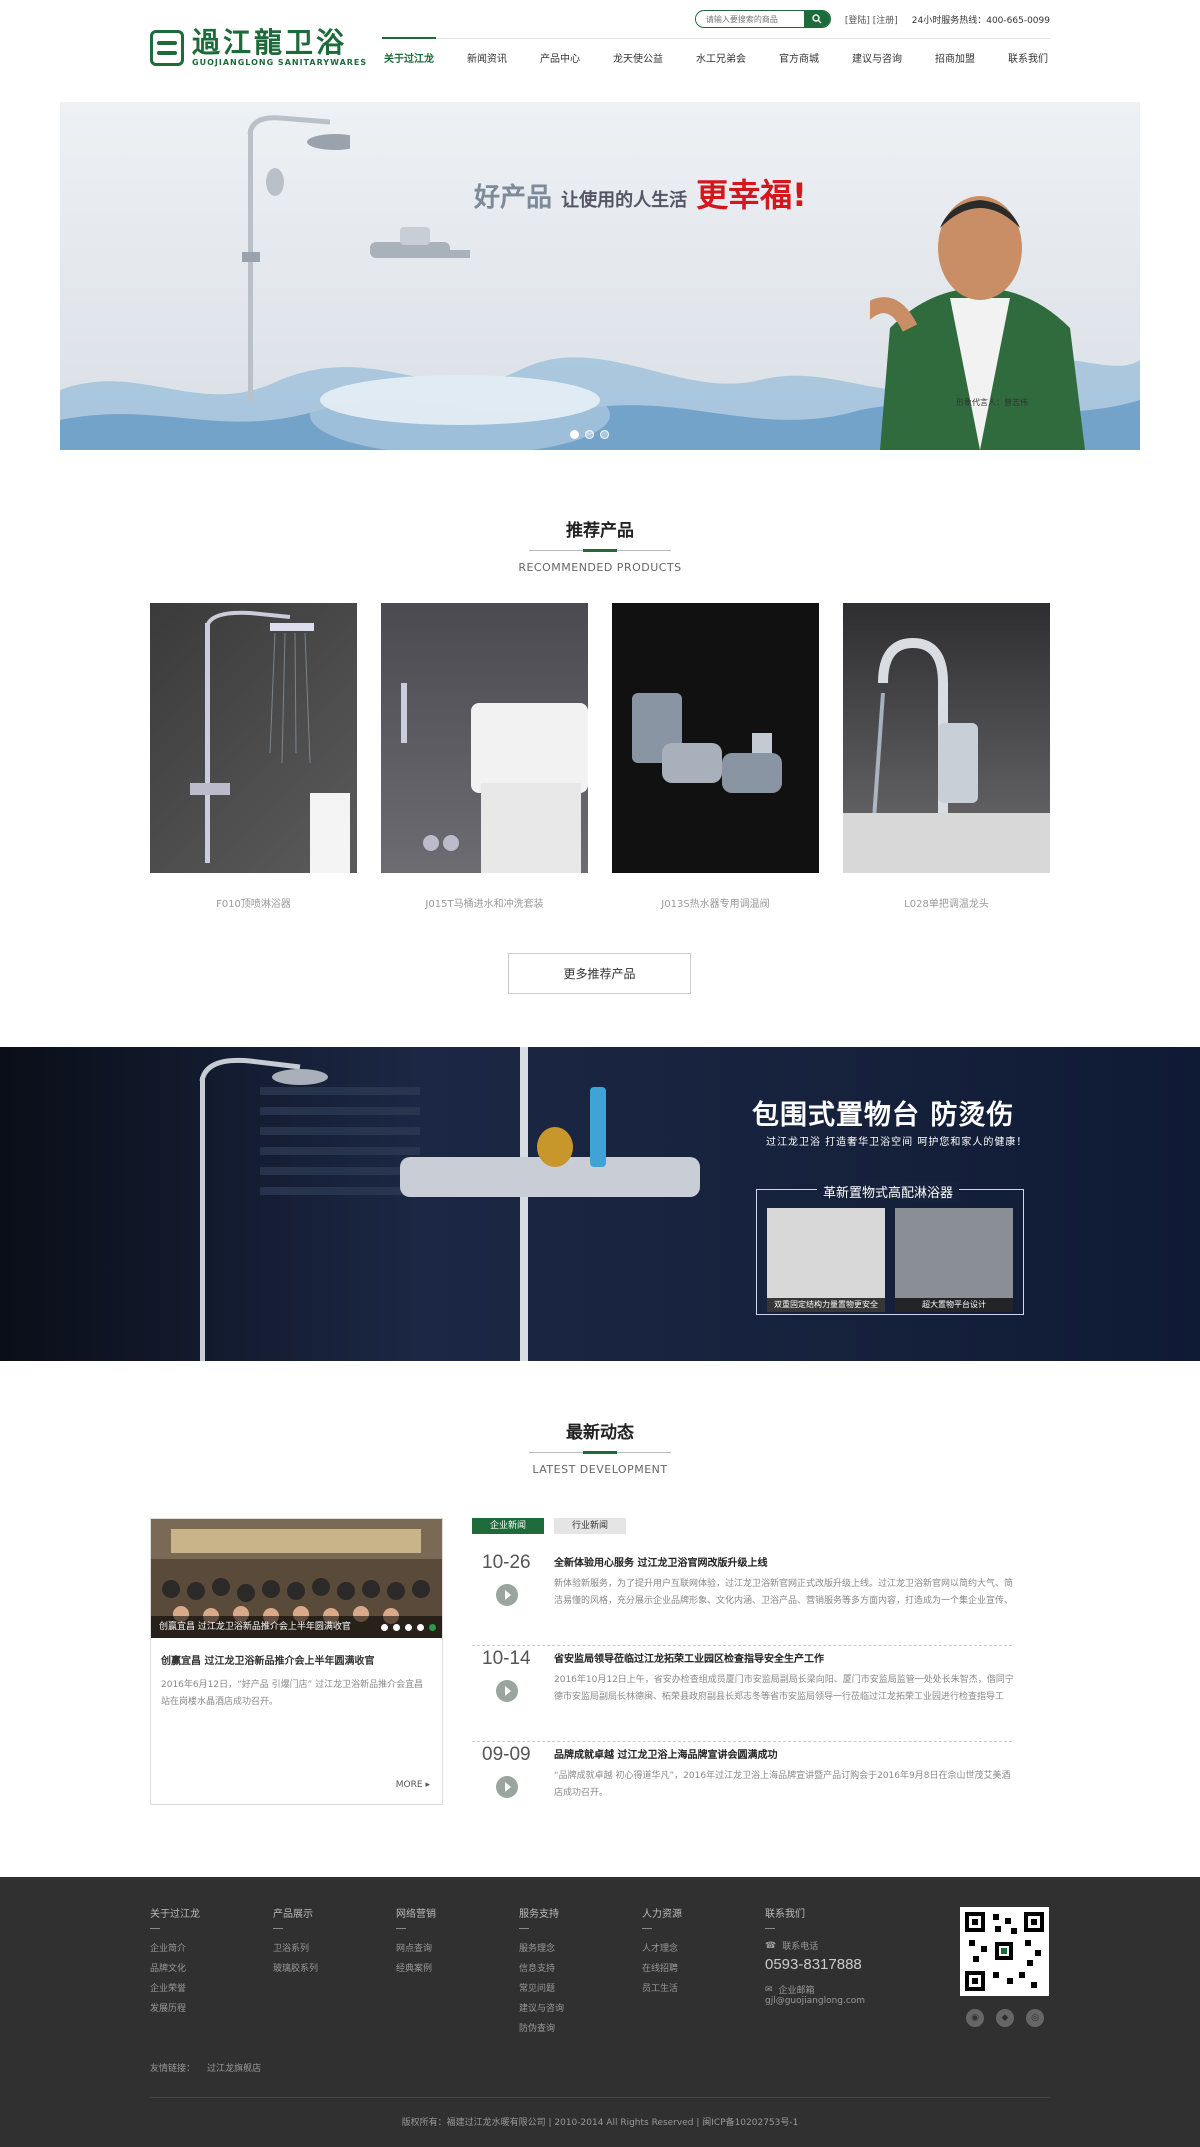 This screenshot has width=1200, height=2147. What do you see at coordinates (600, 550) in the screenshot?
I see `title-divider` at bounding box center [600, 550].